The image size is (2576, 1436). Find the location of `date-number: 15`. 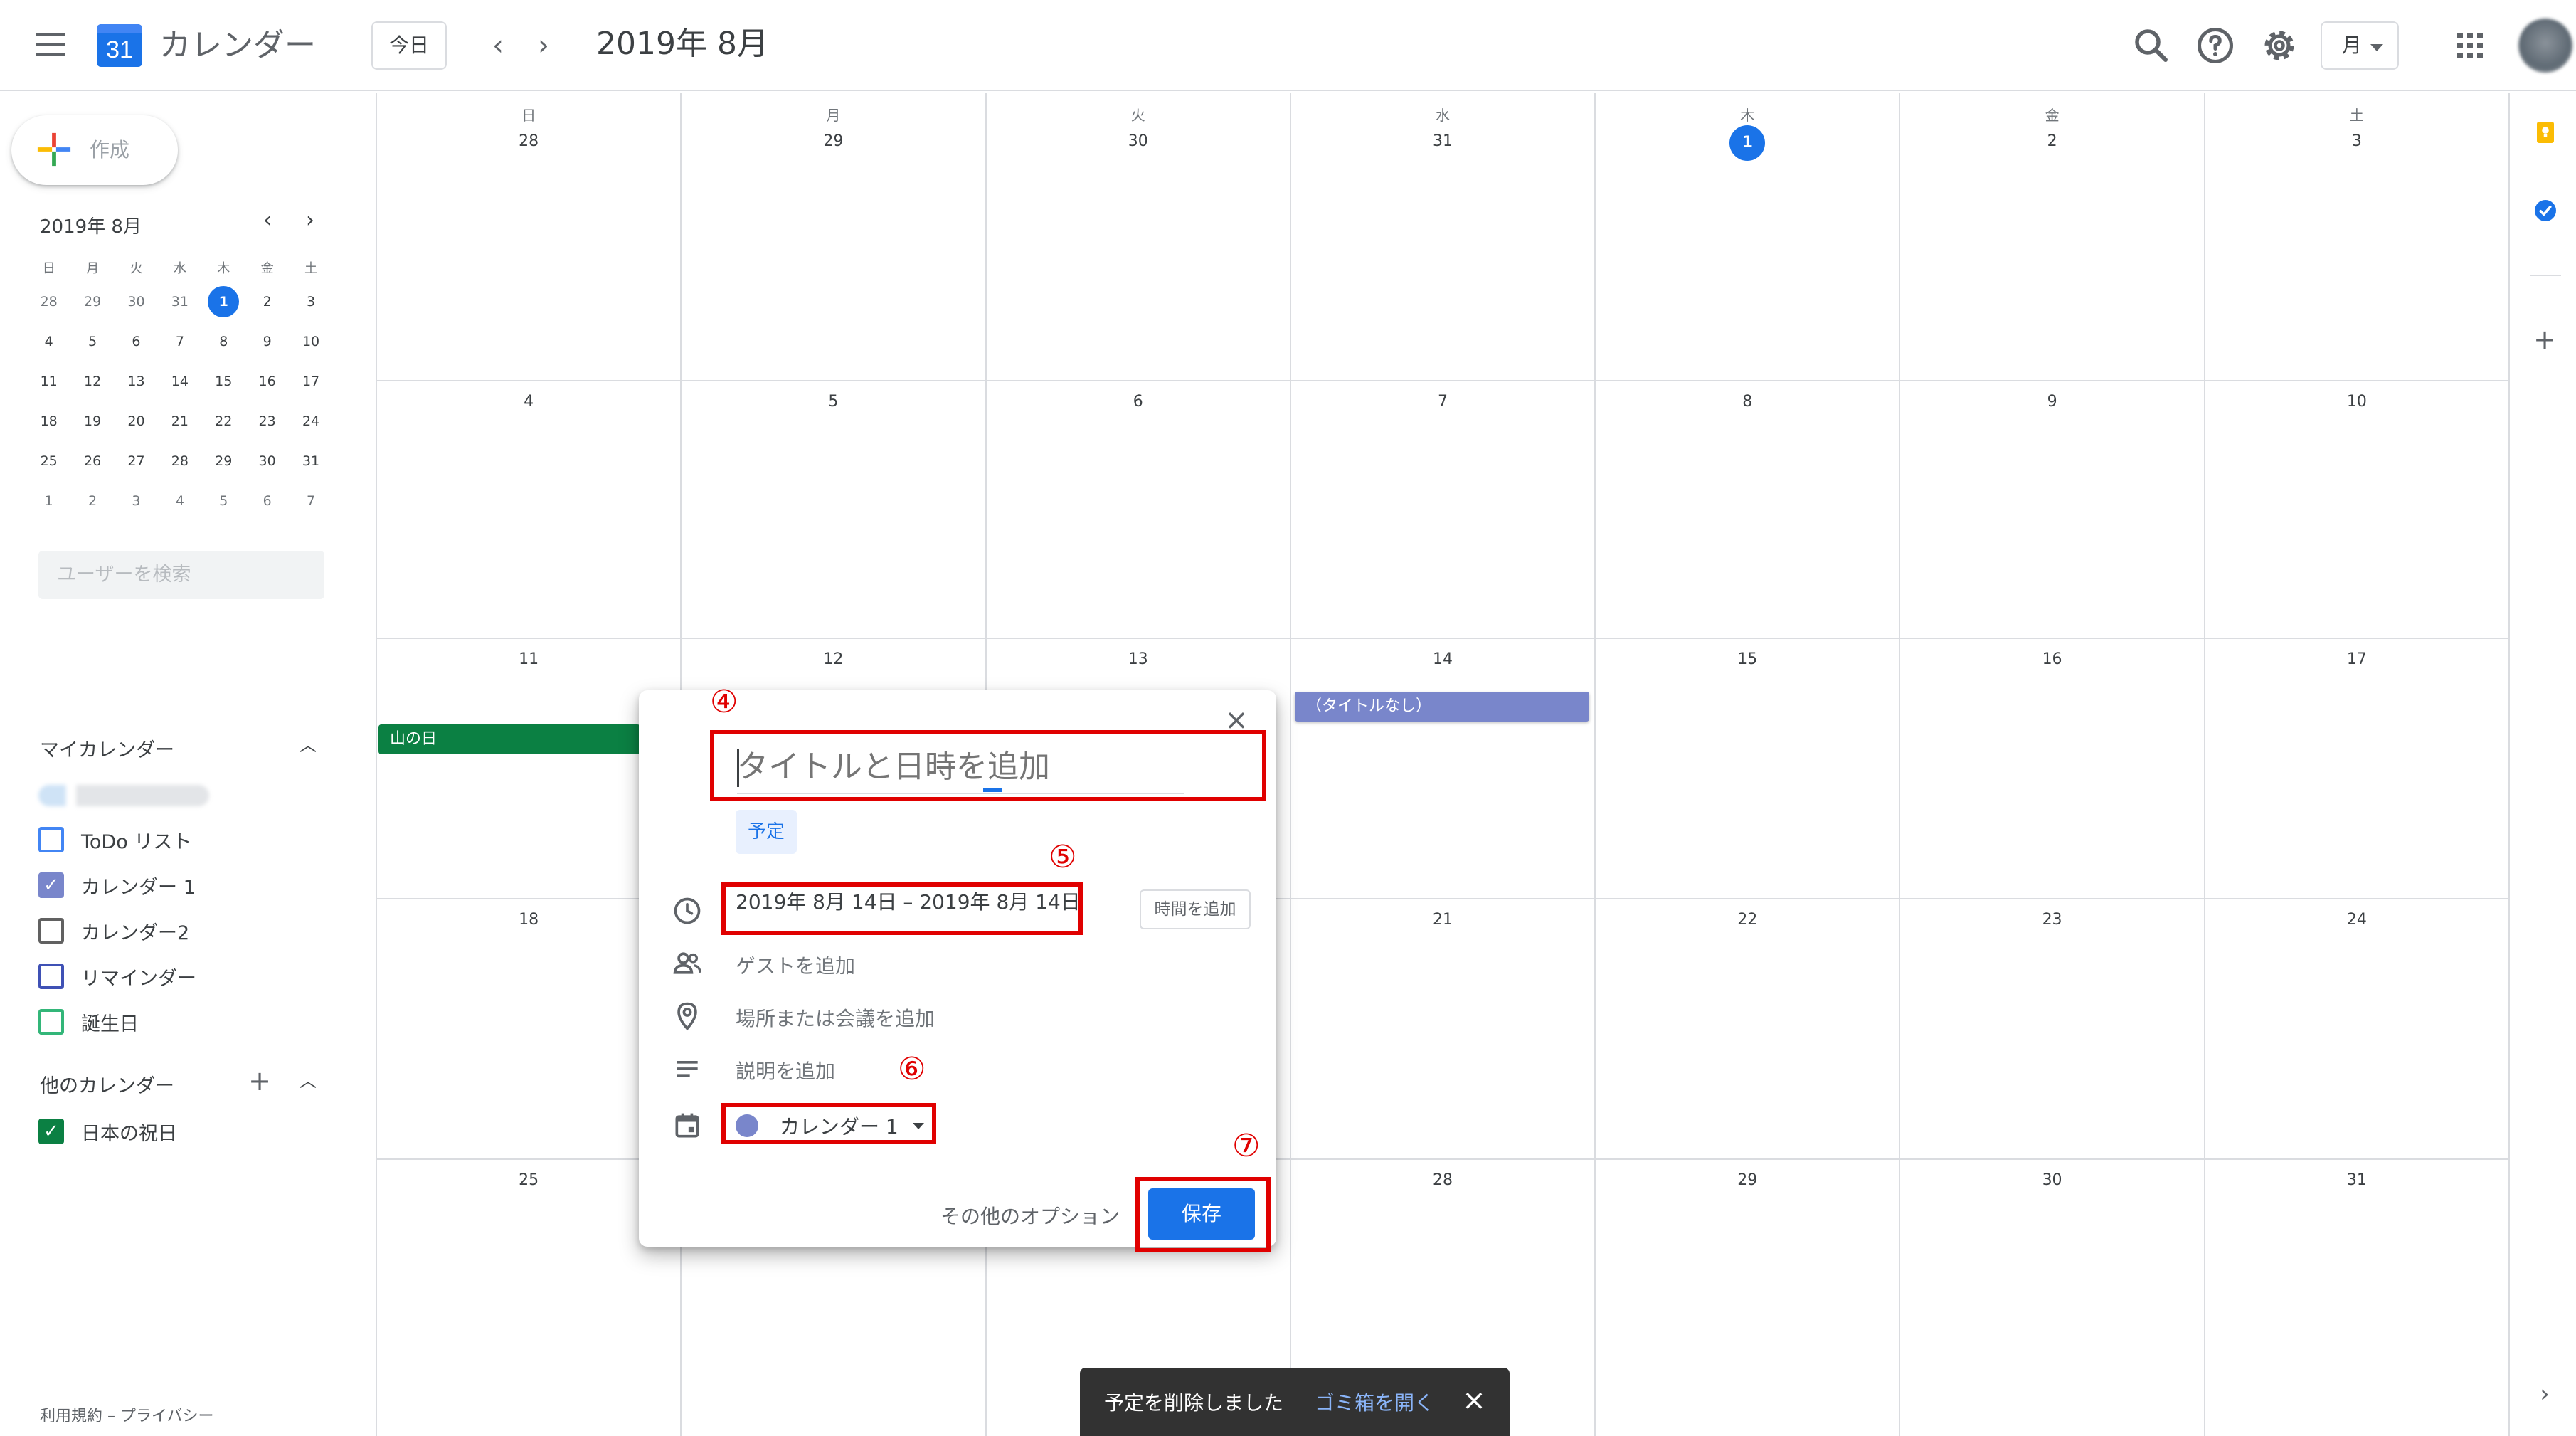

date-number: 15 is located at coordinates (1748, 659).